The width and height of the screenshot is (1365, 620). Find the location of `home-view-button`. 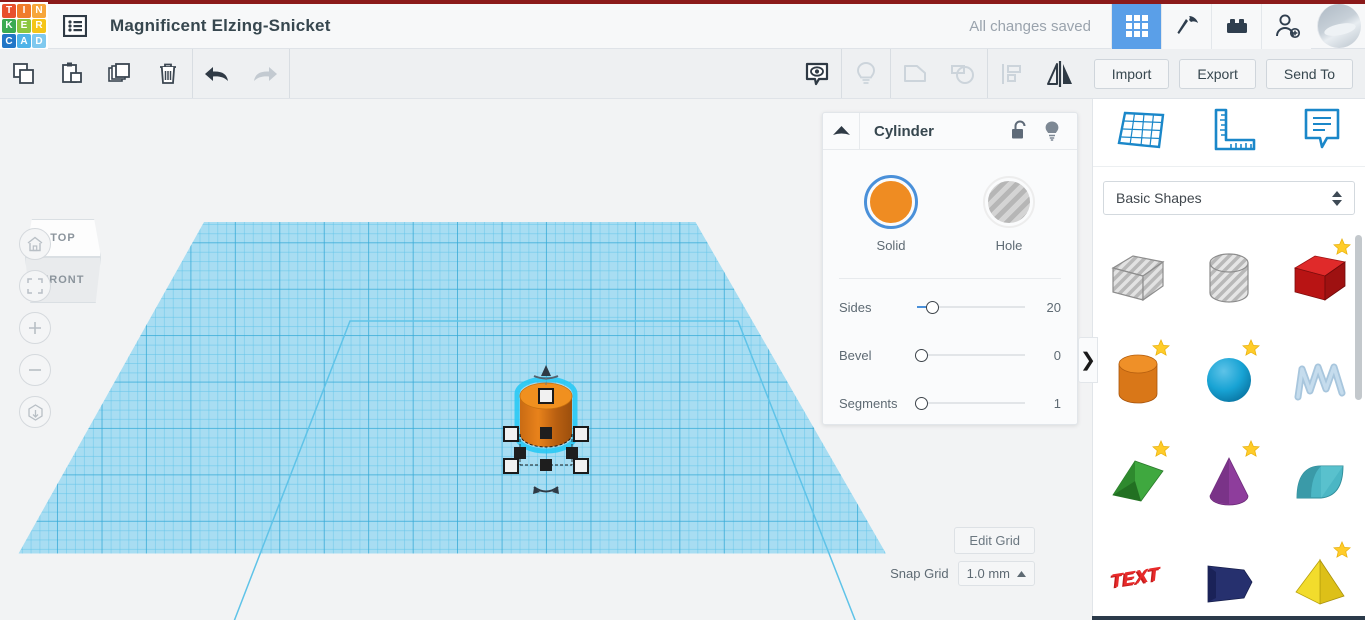

home-view-button is located at coordinates (35, 244).